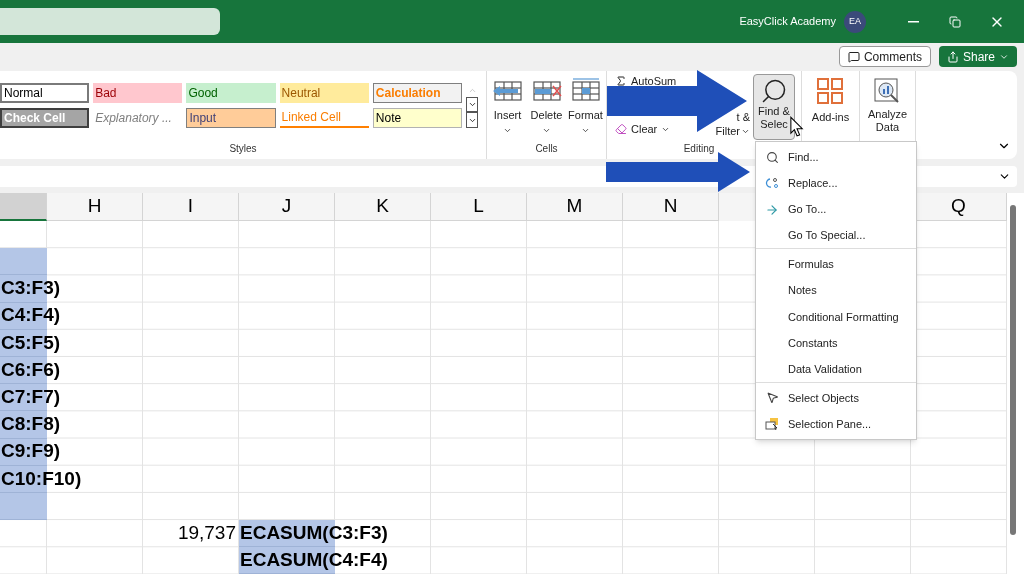 This screenshot has height=576, width=1024. Describe the element at coordinates (585, 90) in the screenshot. I see `format-cells-icon` at that location.